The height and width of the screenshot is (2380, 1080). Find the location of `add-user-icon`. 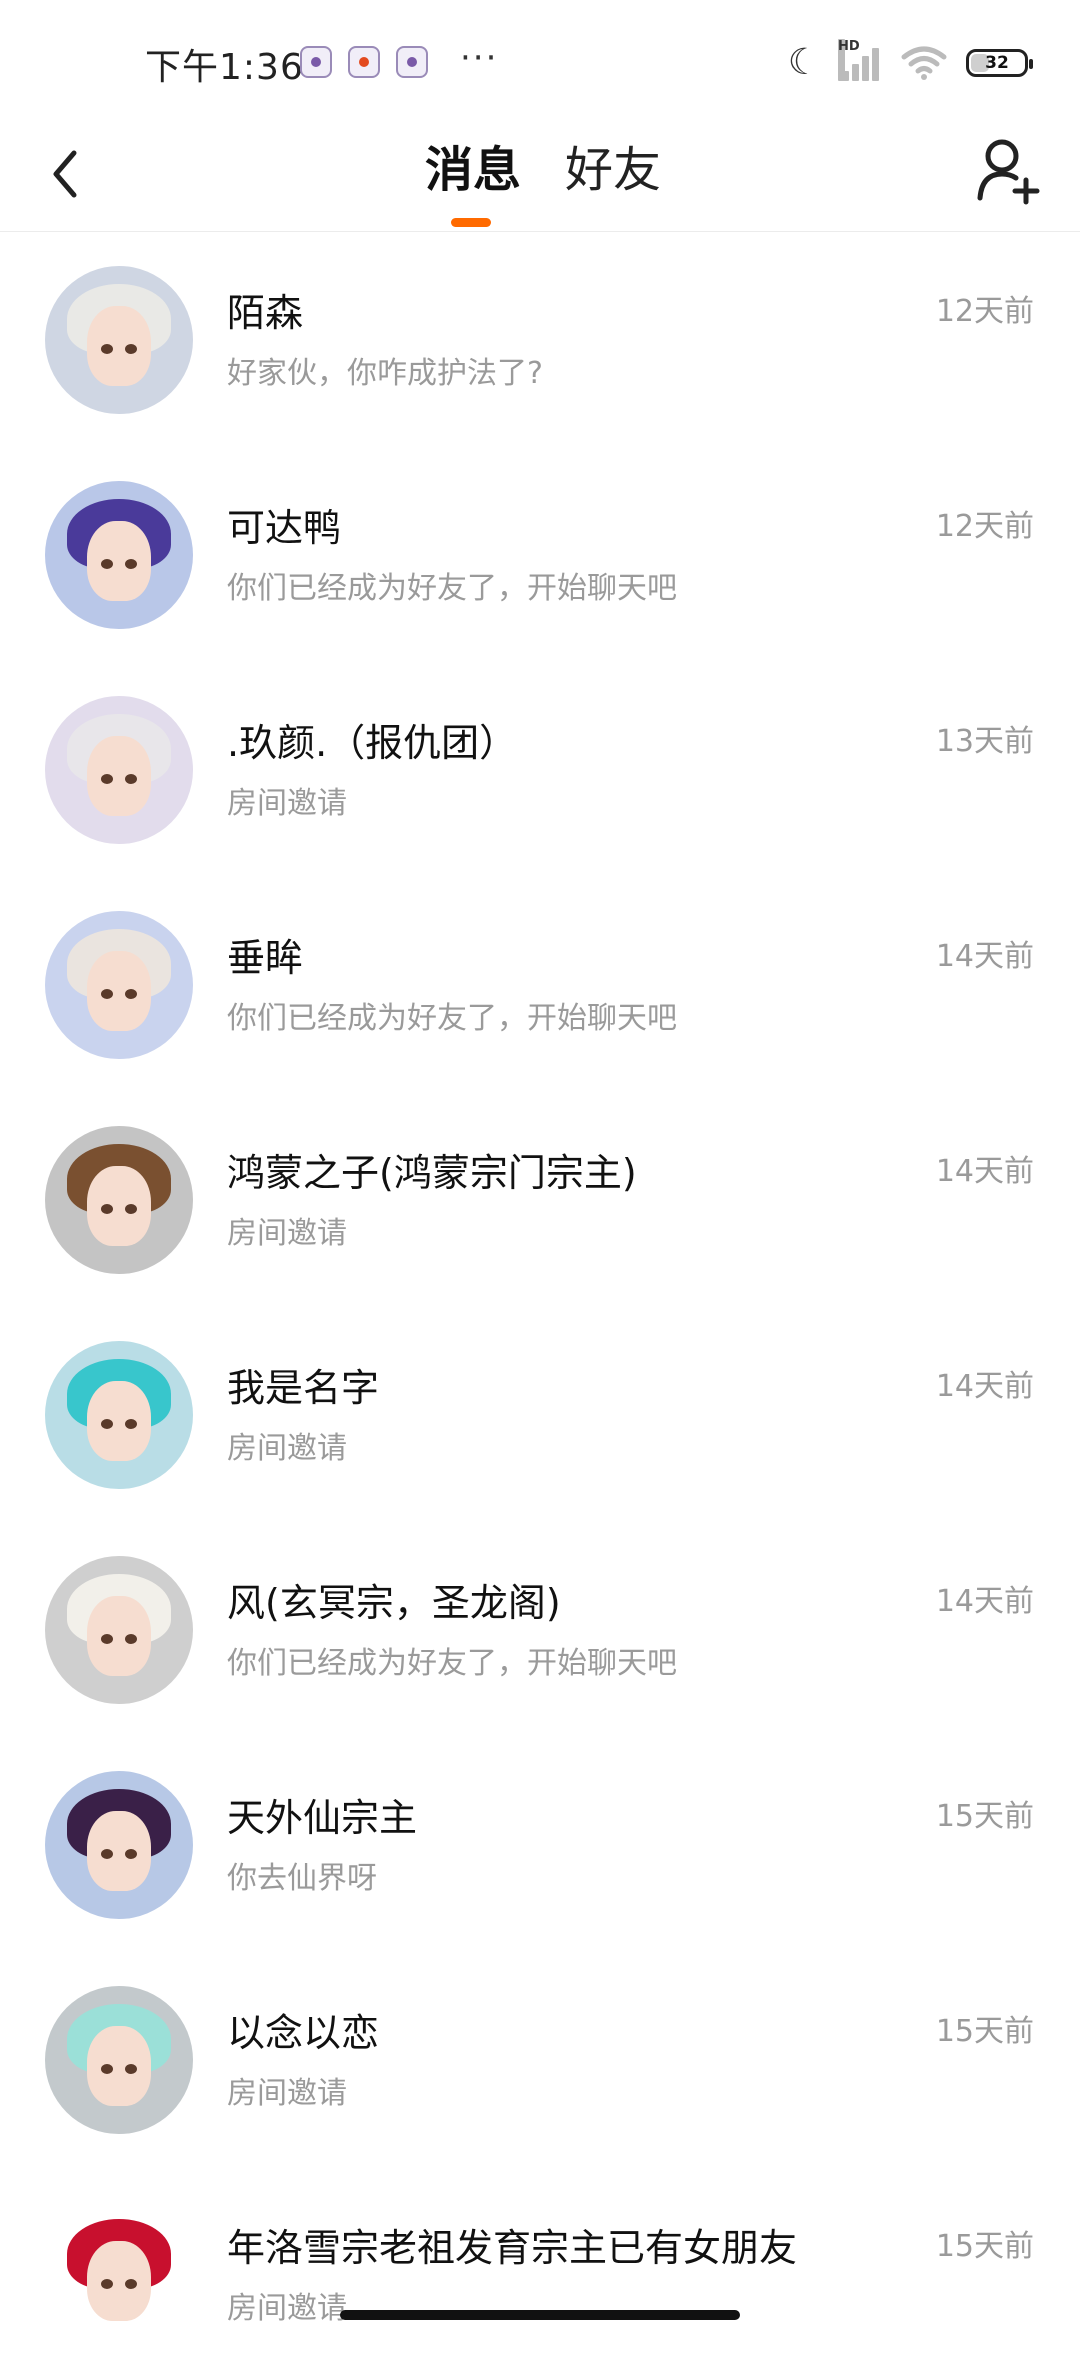

add-user-icon is located at coordinates (1008, 172).